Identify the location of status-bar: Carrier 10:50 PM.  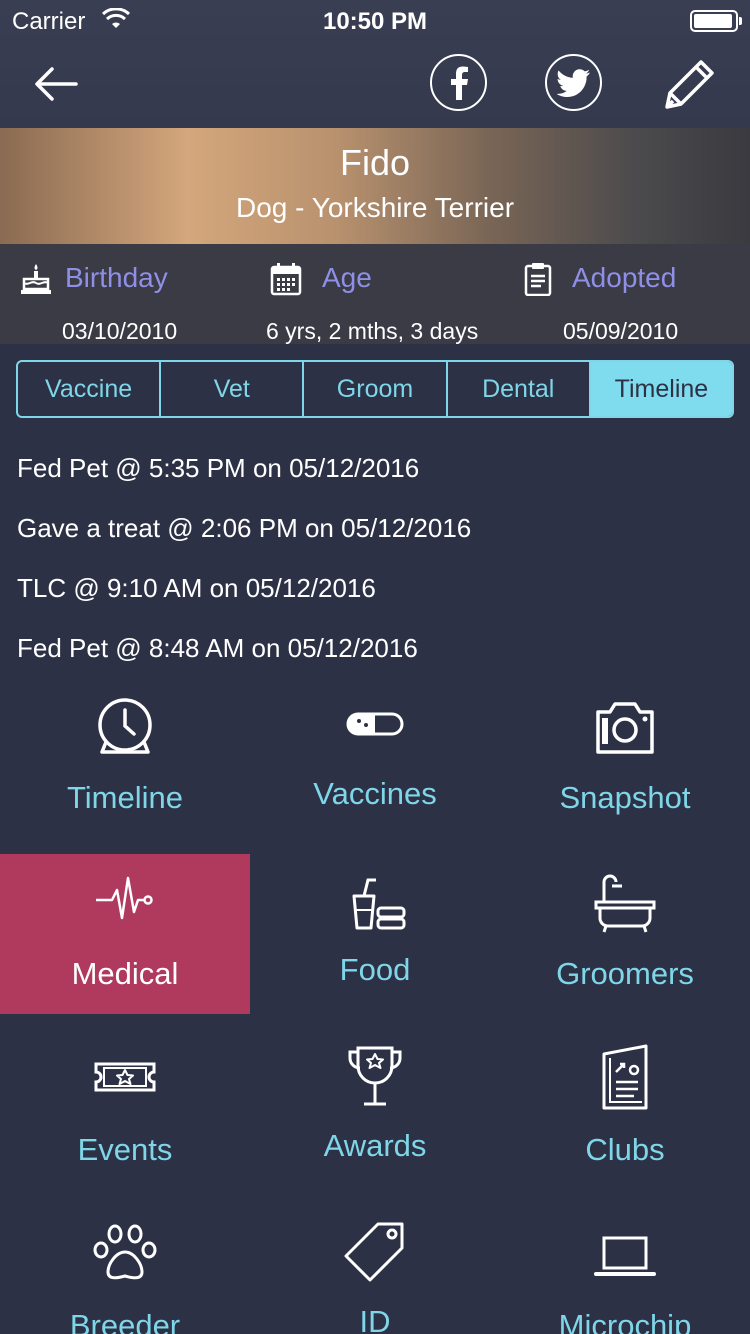
(375, 20).